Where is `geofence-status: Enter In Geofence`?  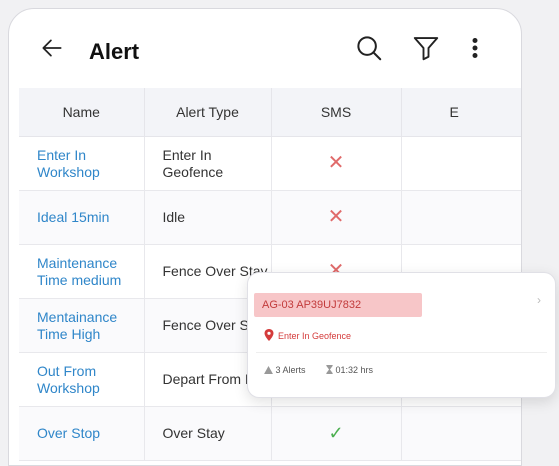
geofence-status: Enter In Geofence is located at coordinates (307, 335).